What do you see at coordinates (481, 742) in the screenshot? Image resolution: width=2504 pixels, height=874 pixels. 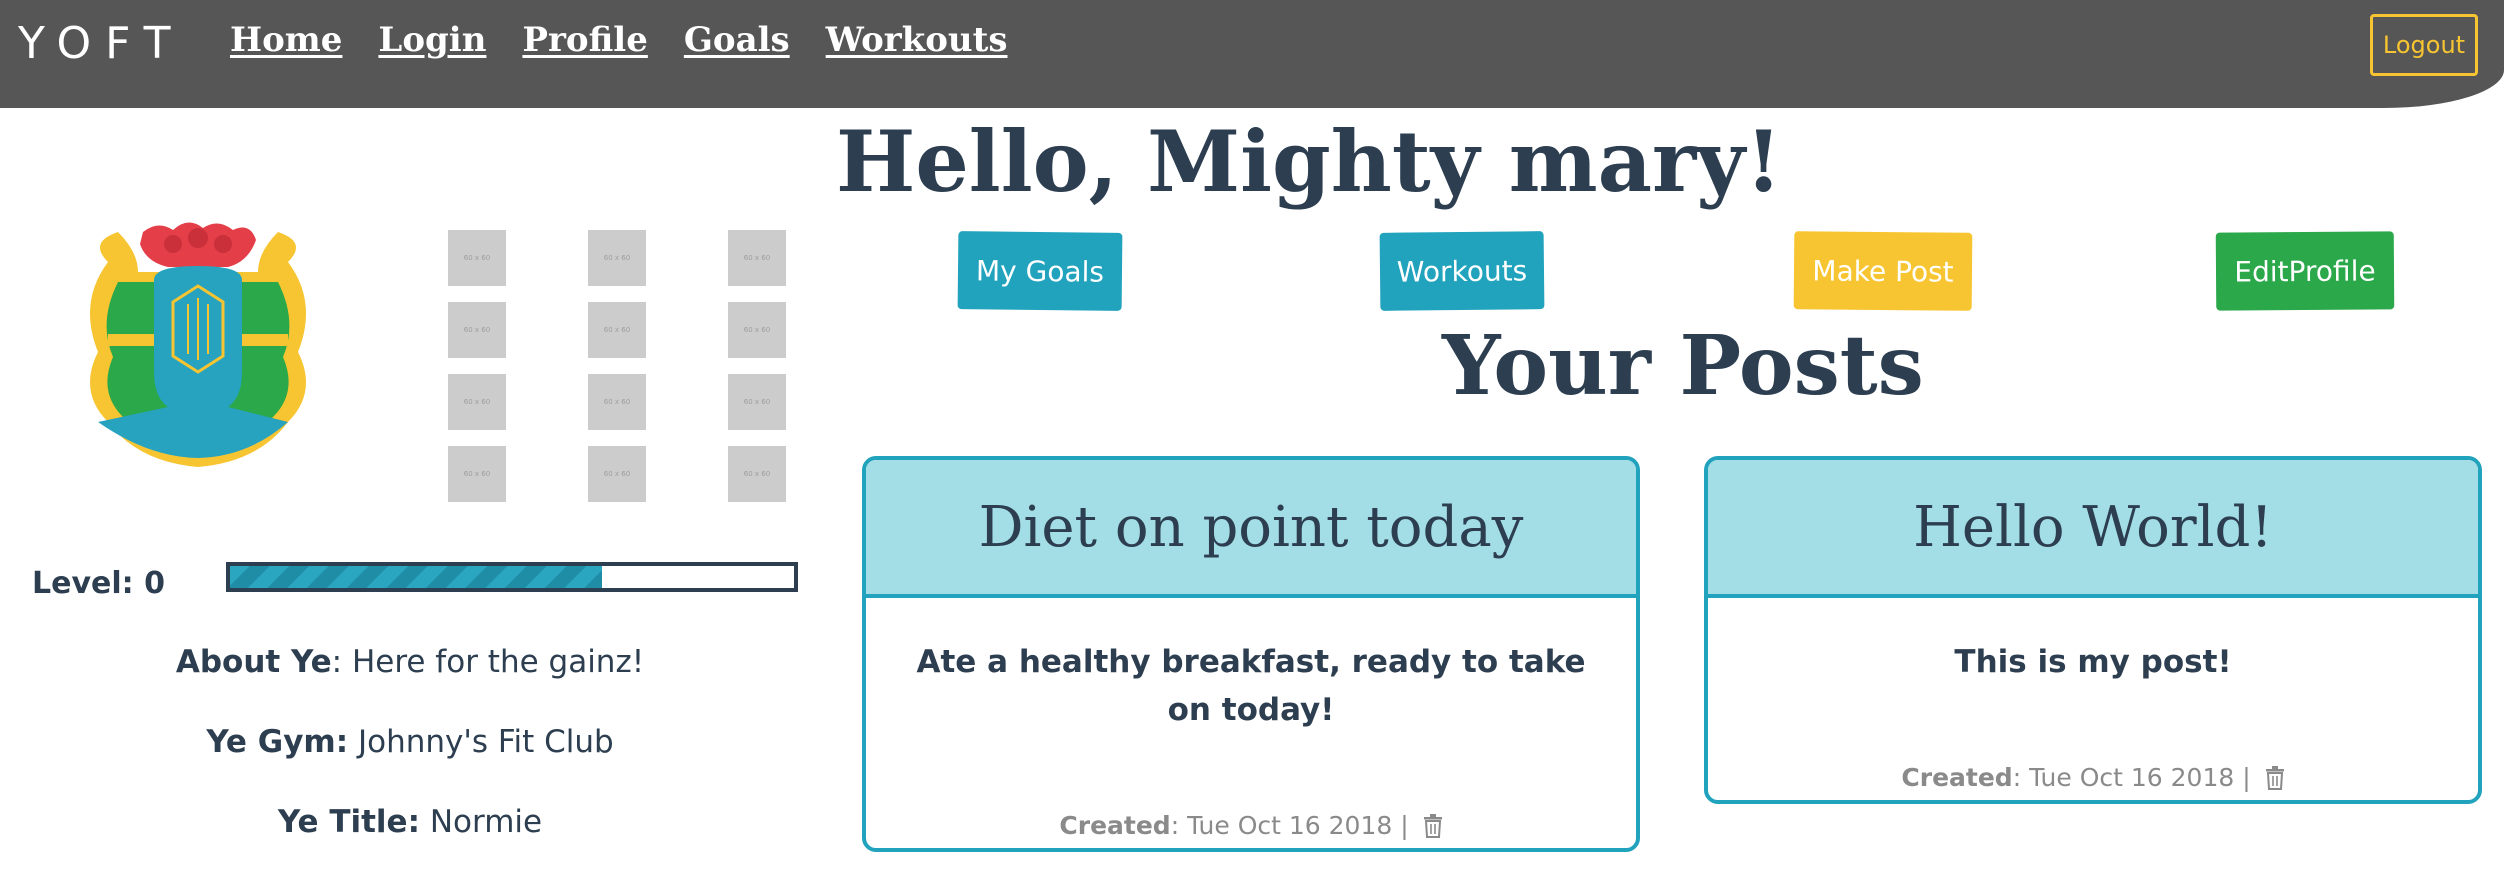 I see `gym-value: Johnny's Fit Club` at bounding box center [481, 742].